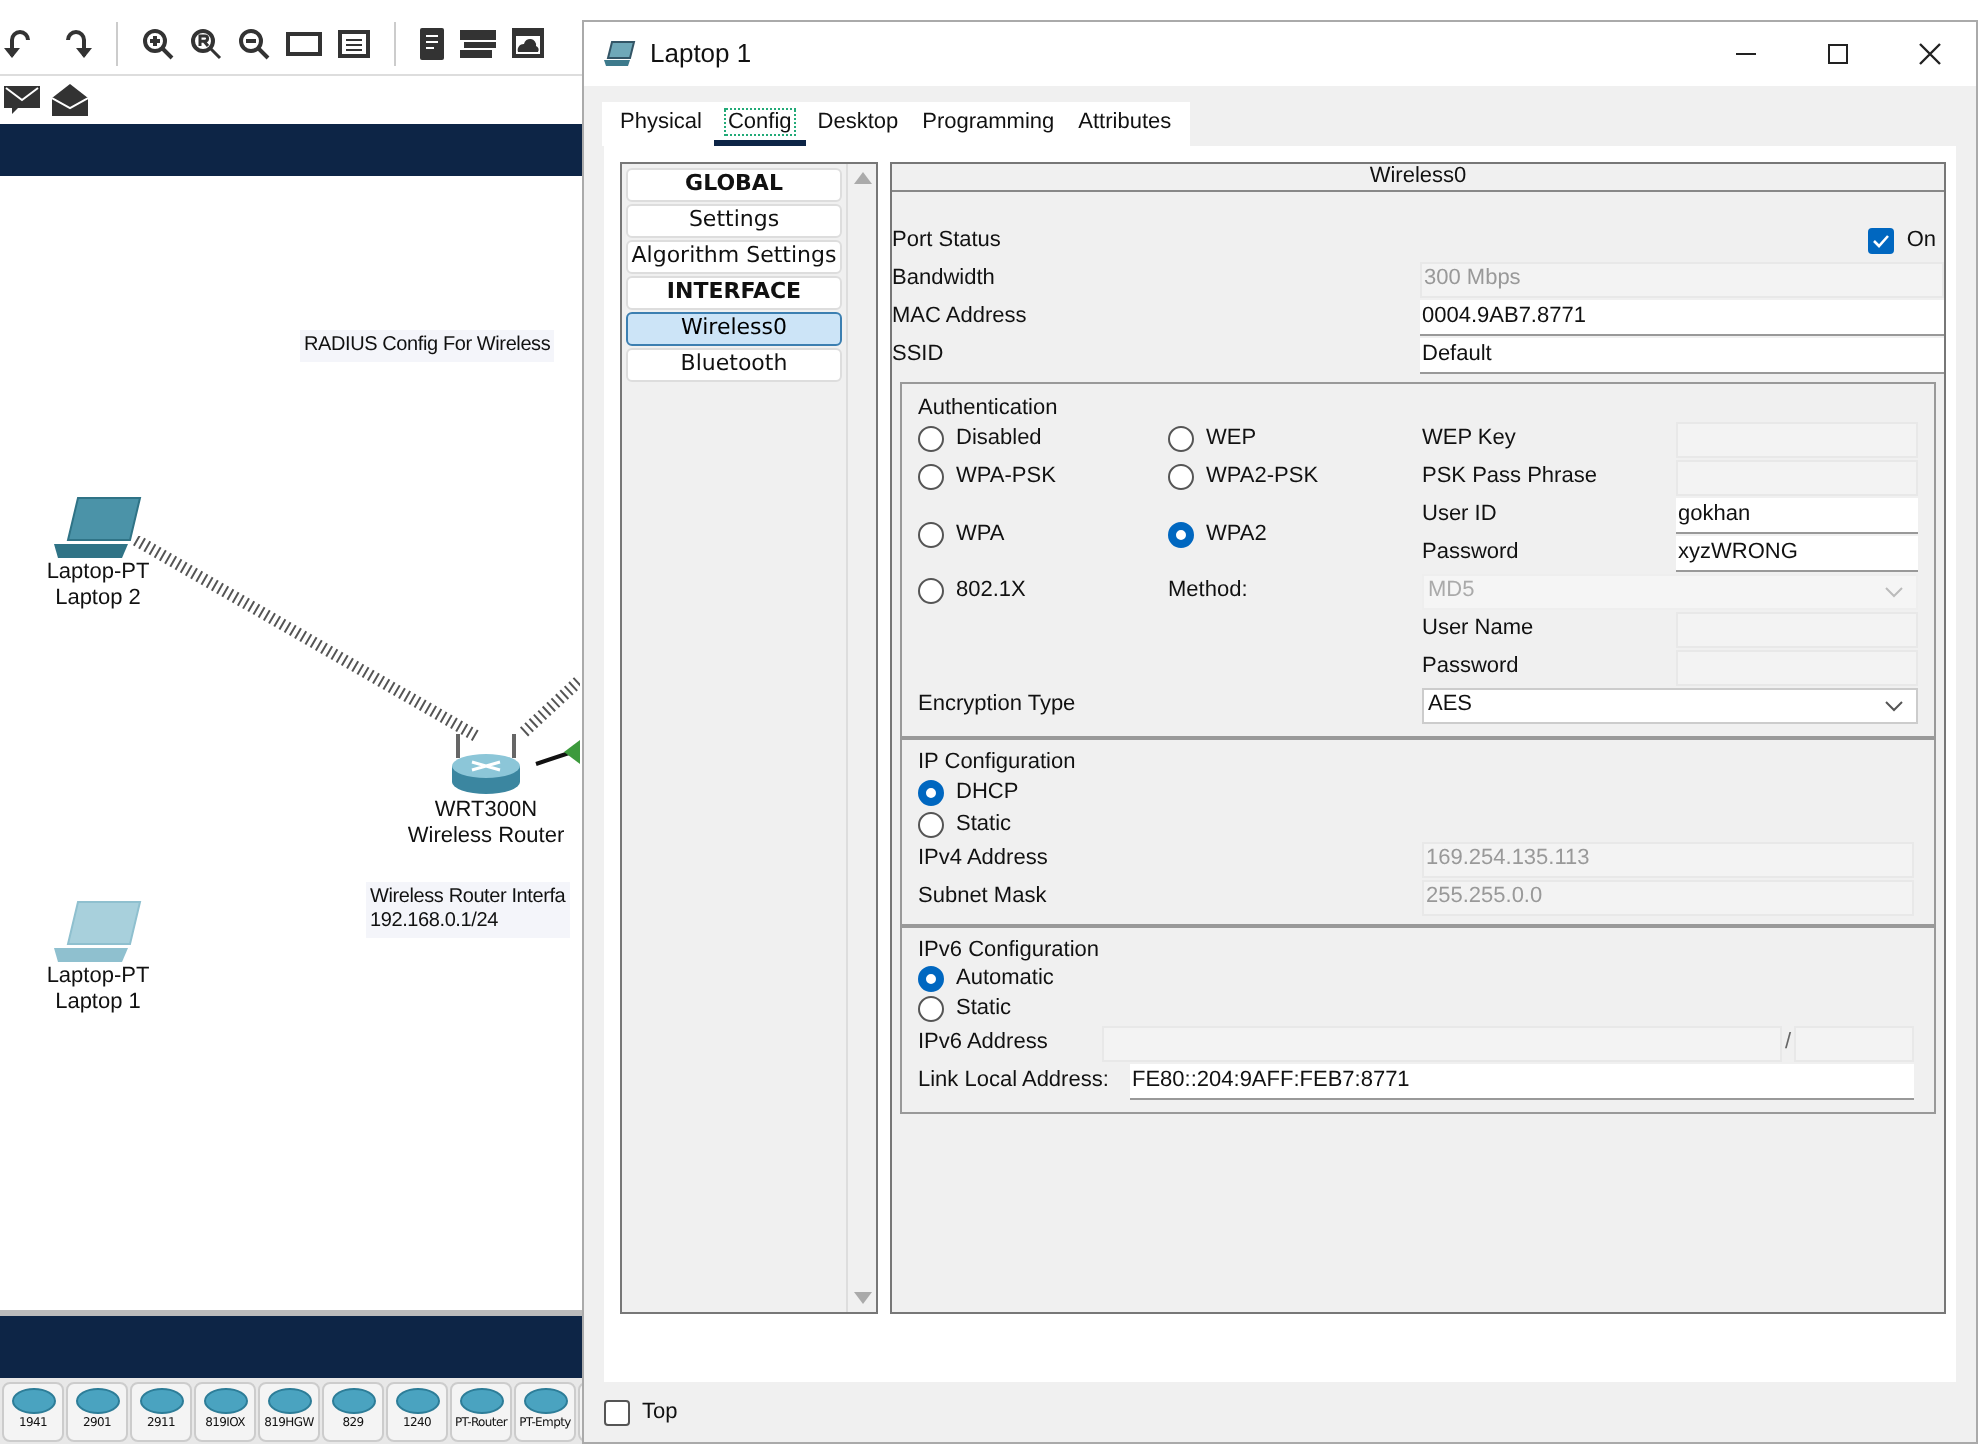 The image size is (1978, 1444). What do you see at coordinates (158, 43) in the screenshot?
I see `zoom-in-icon` at bounding box center [158, 43].